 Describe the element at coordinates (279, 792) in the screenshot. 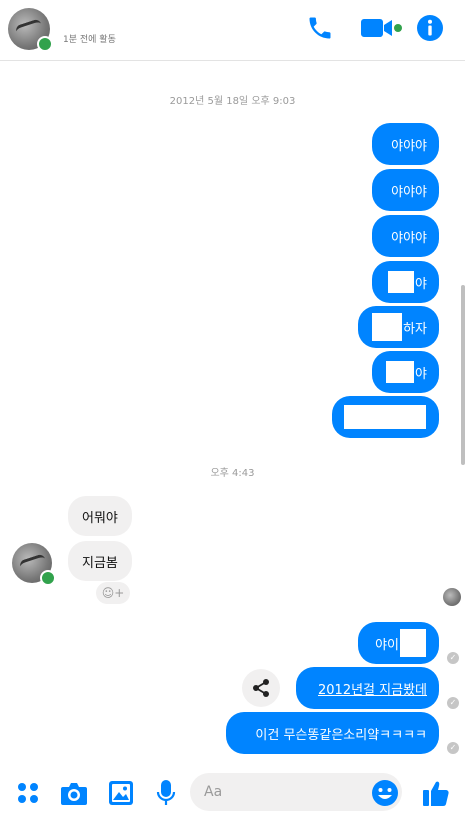

I see `message-input` at that location.